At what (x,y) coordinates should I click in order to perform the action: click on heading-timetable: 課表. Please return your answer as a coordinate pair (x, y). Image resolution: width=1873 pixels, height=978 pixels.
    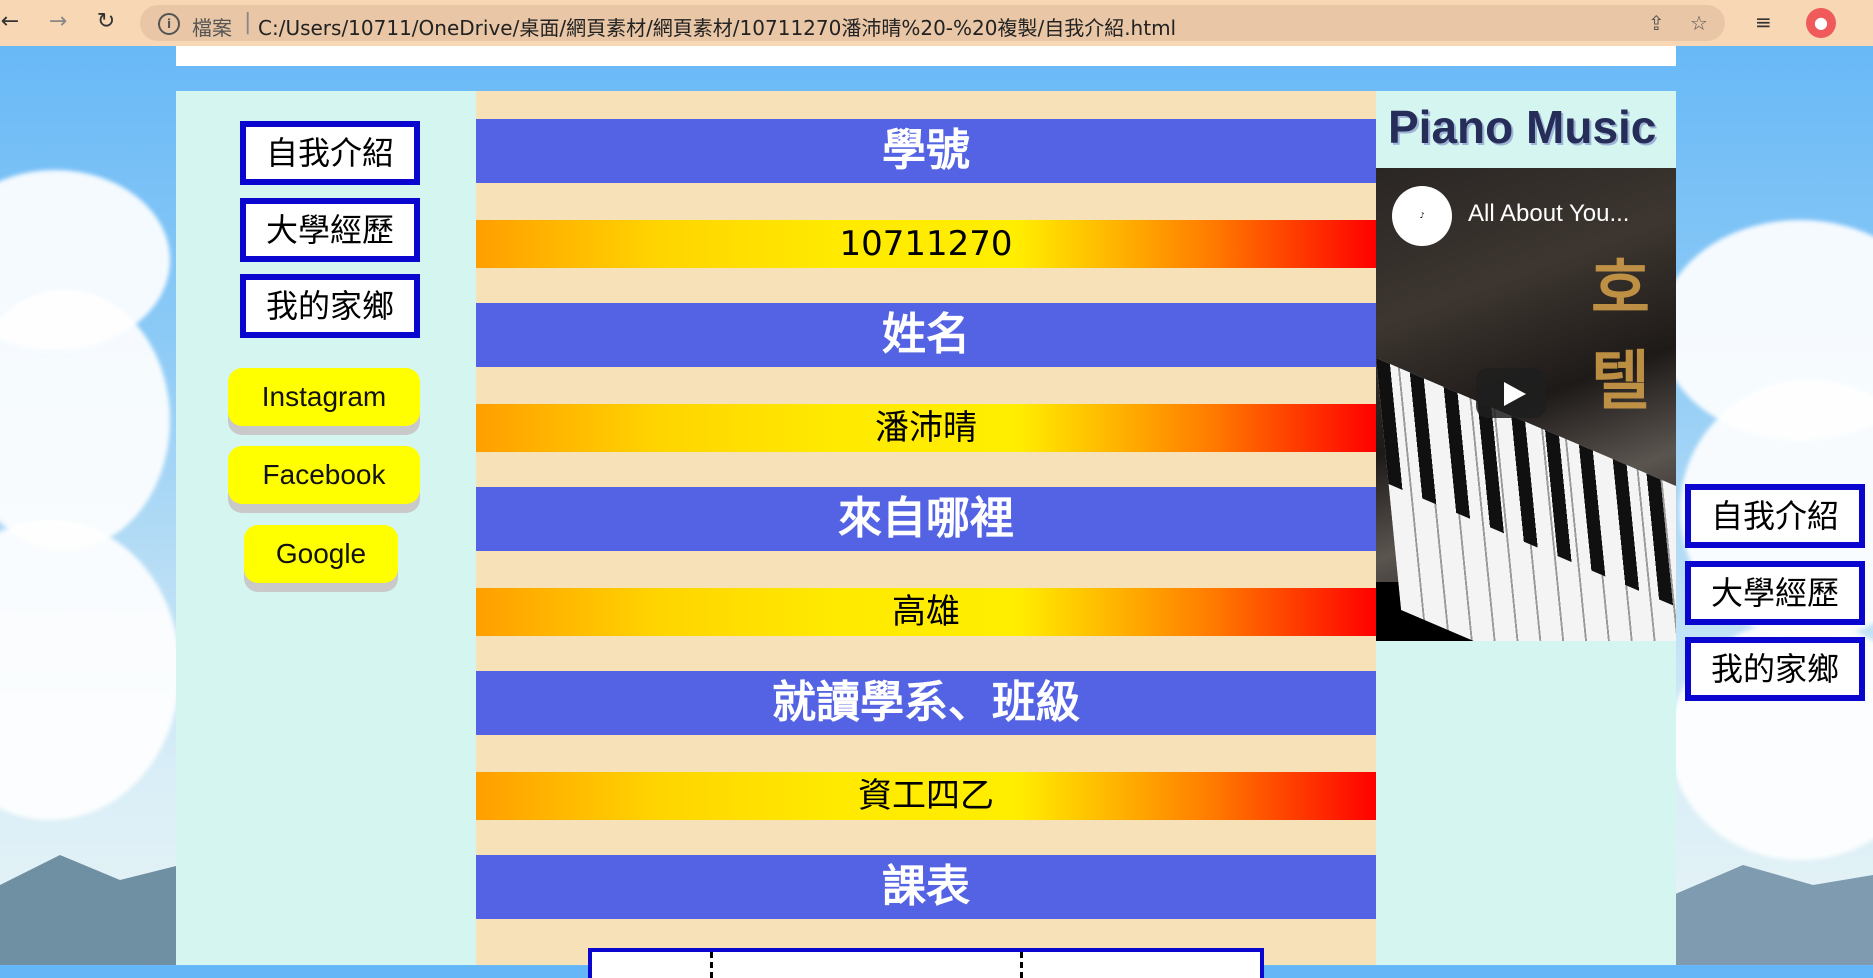
    Looking at the image, I should click on (926, 887).